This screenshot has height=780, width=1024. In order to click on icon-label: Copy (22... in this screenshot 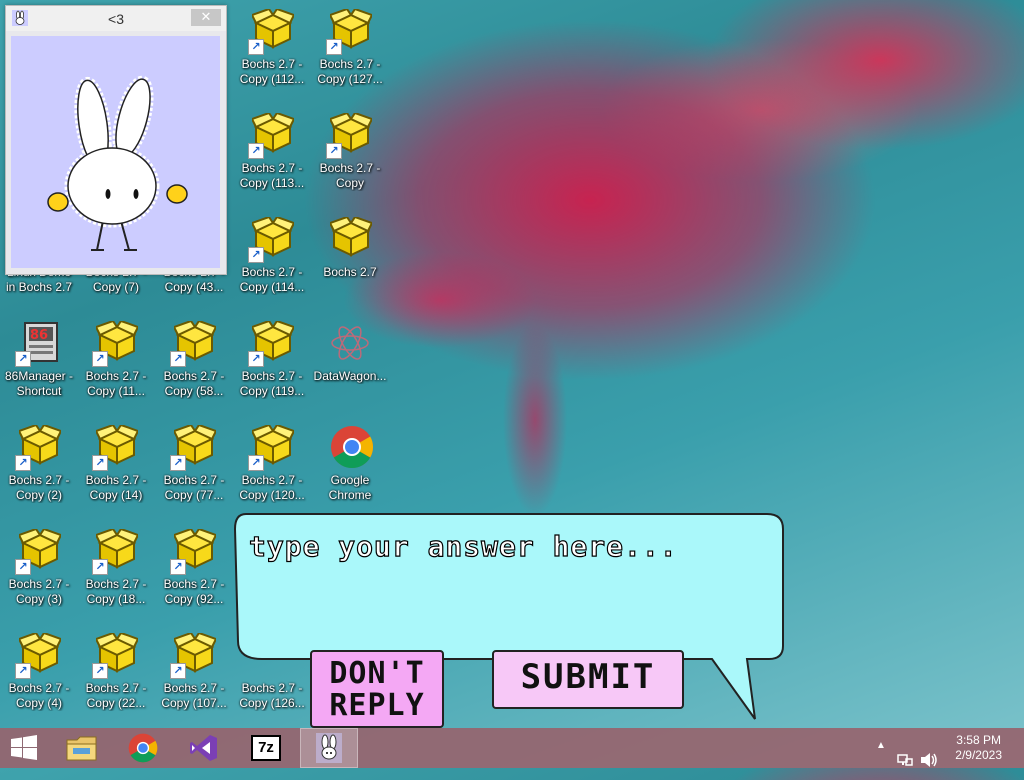, I will do `click(116, 703)`.